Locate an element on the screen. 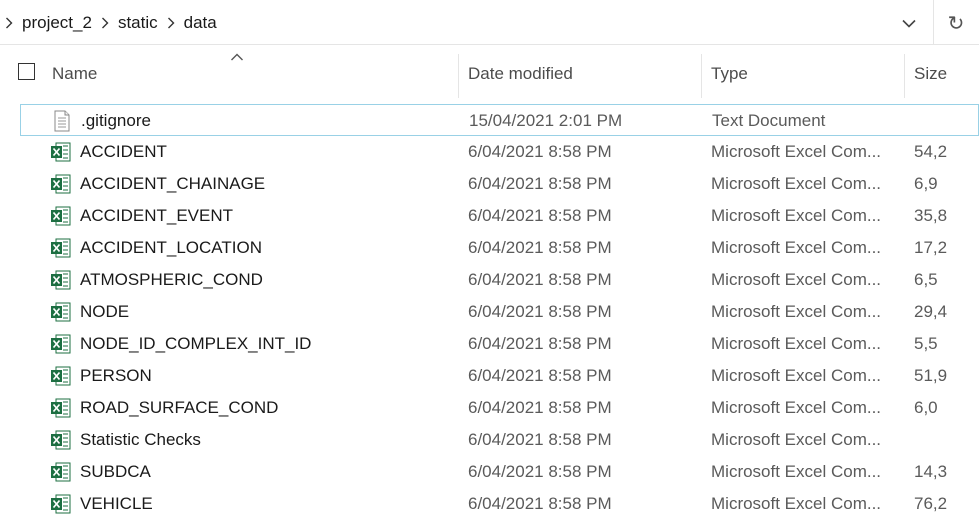  address-divider is located at coordinates (933, 22).